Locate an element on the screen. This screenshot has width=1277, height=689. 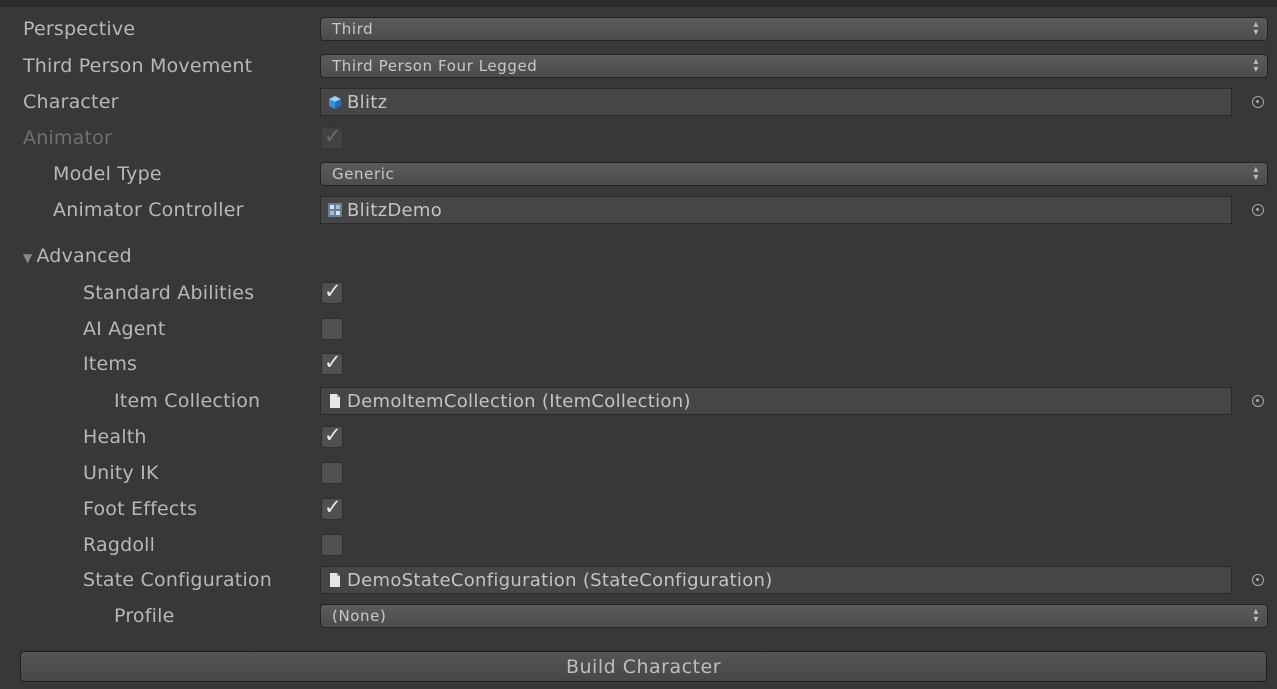
movement-label: Third Person Movement is located at coordinates (138, 66).